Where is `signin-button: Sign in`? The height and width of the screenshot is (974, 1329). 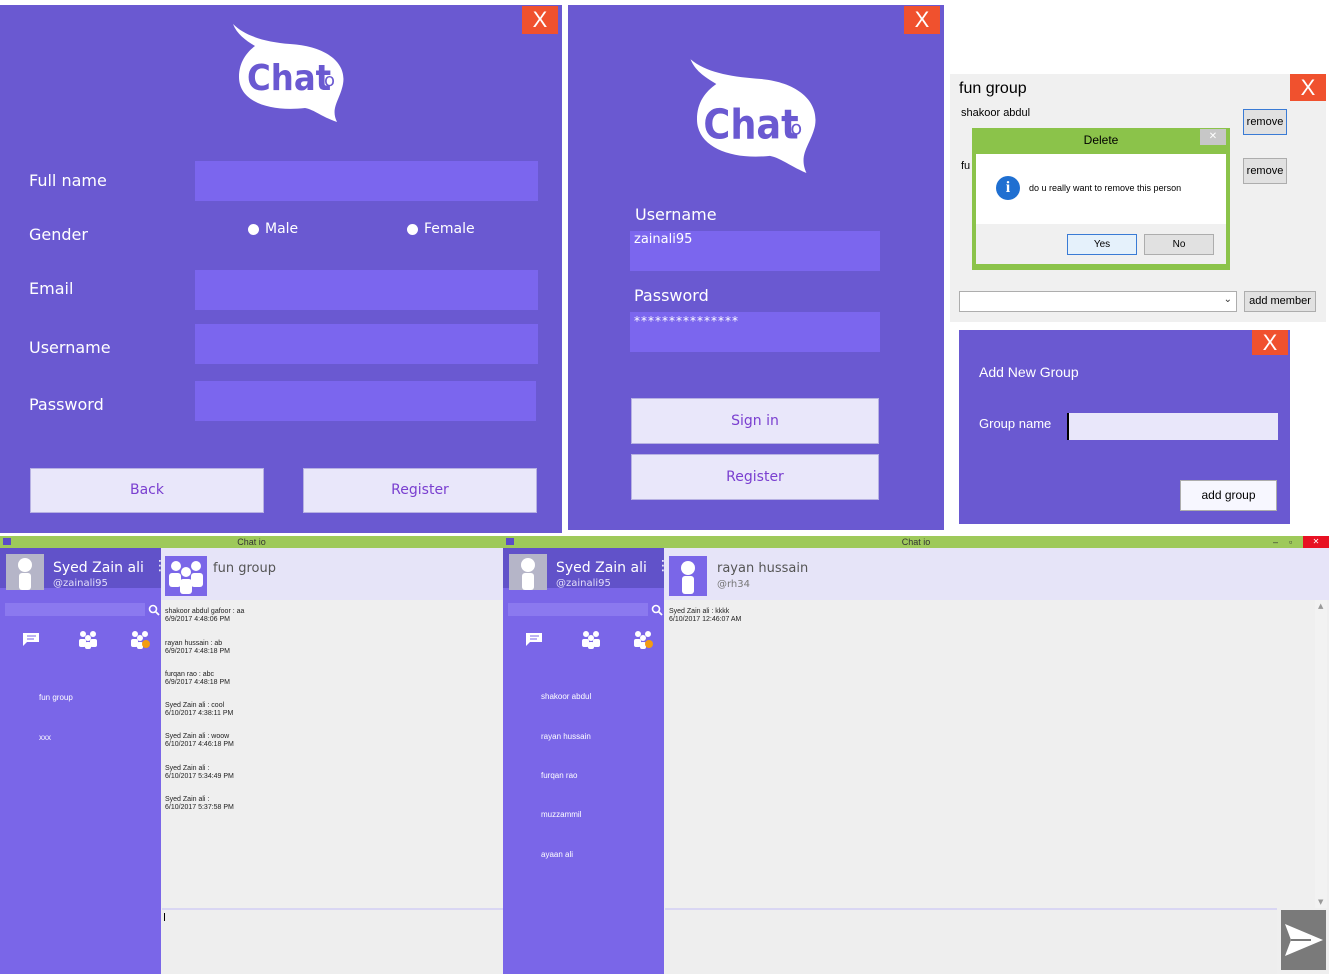
signin-button: Sign in is located at coordinates (755, 421).